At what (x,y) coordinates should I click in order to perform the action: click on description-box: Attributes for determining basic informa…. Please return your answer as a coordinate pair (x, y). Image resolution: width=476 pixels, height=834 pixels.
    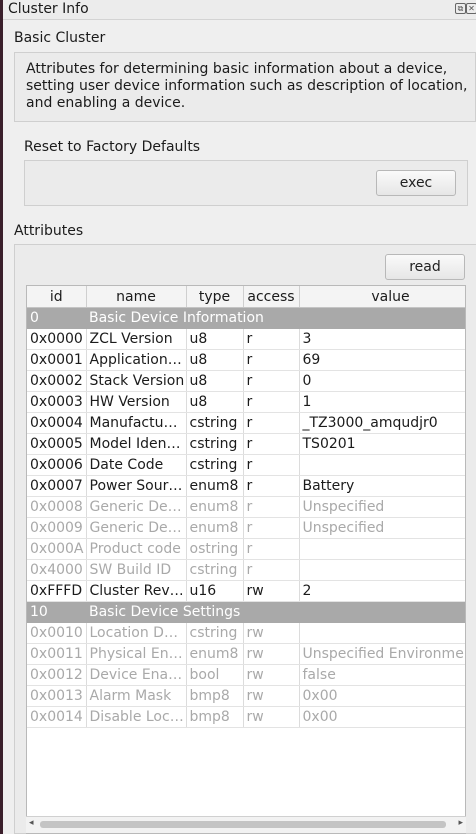
    Looking at the image, I should click on (245, 87).